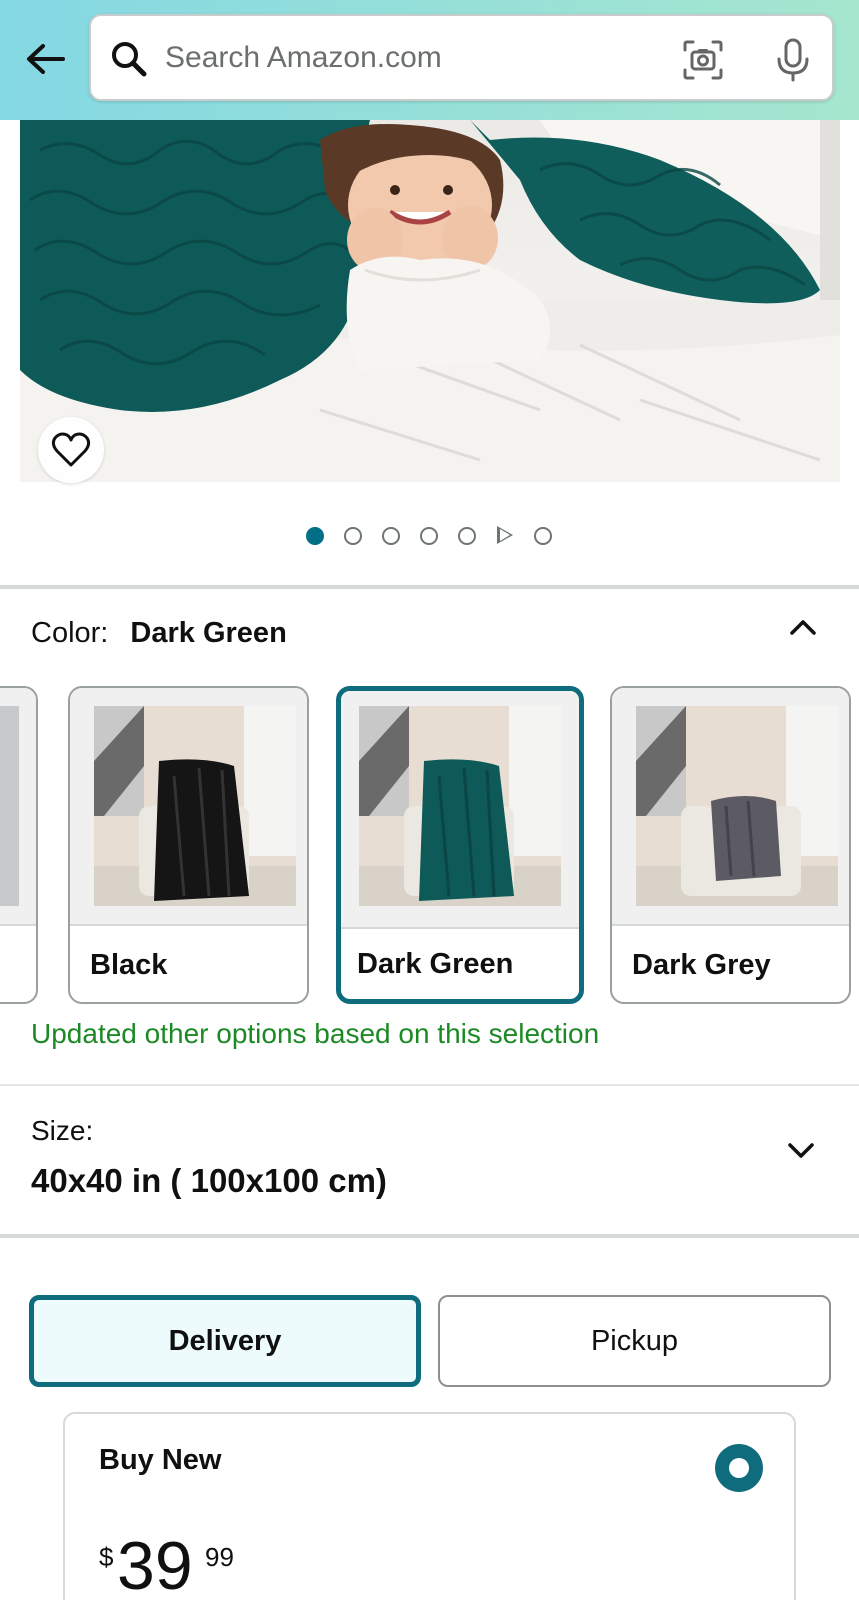 Image resolution: width=859 pixels, height=1600 pixels. I want to click on delivery-button: Delivery, so click(225, 1341).